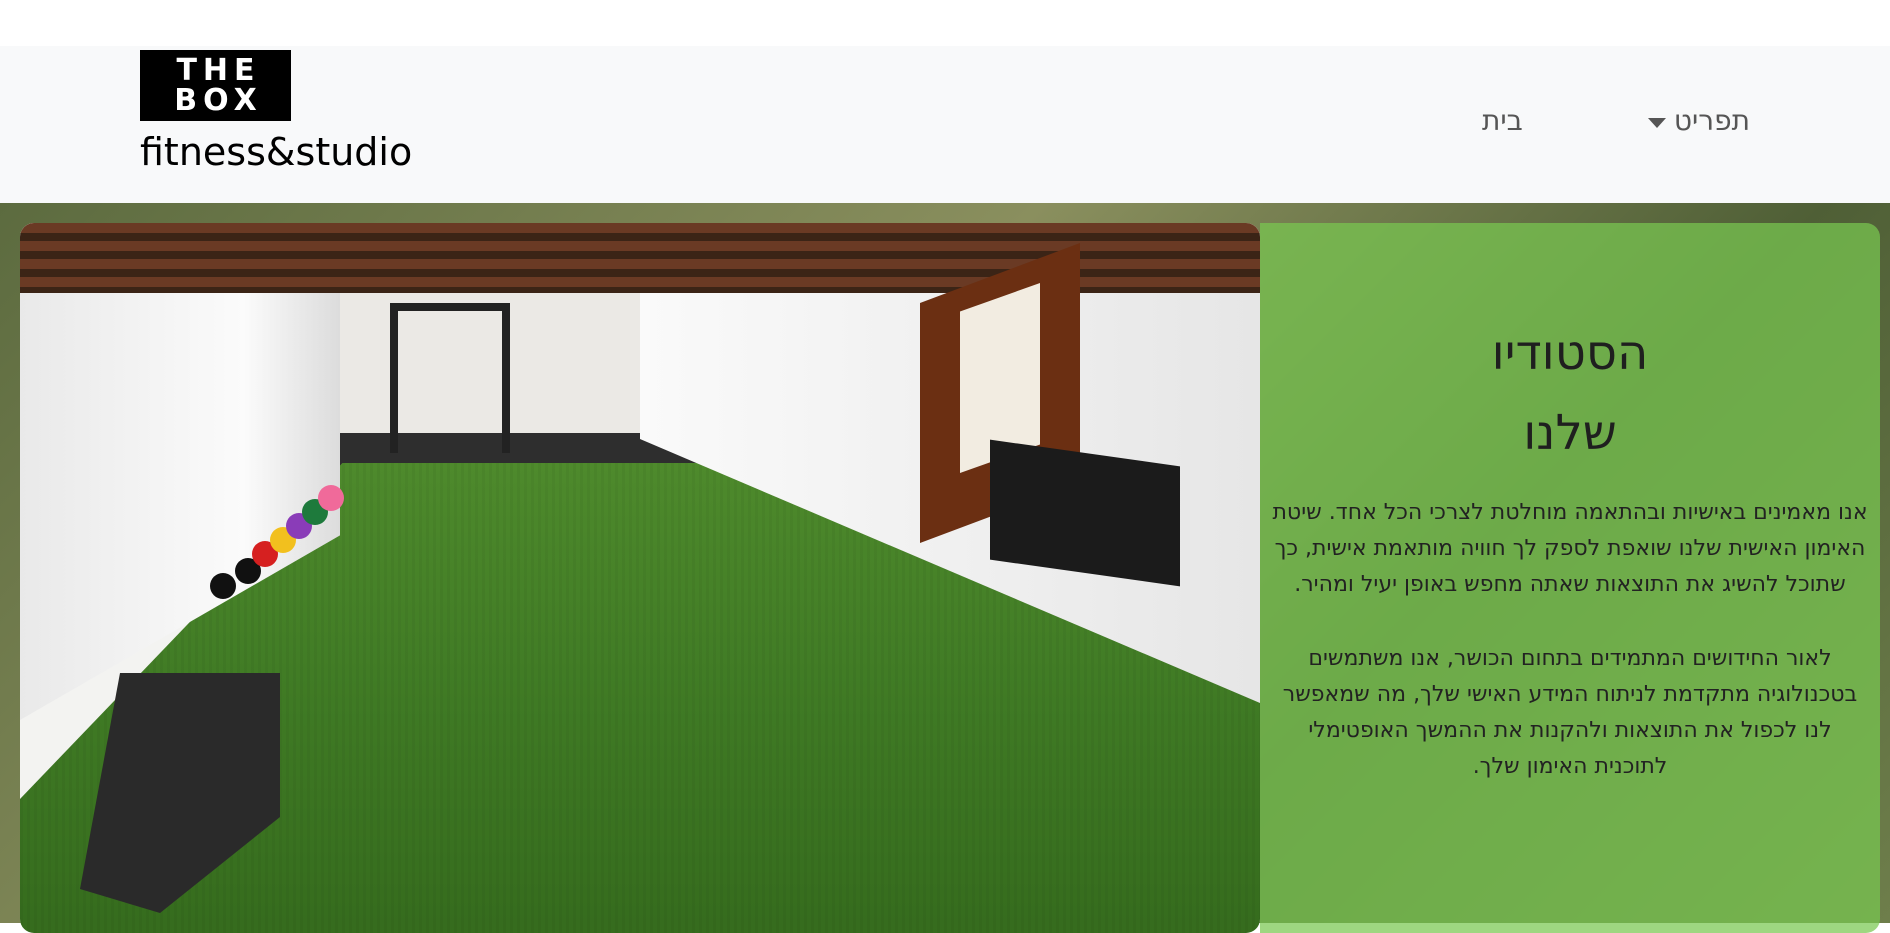  I want to click on nav-link-home: בית, so click(1502, 120).